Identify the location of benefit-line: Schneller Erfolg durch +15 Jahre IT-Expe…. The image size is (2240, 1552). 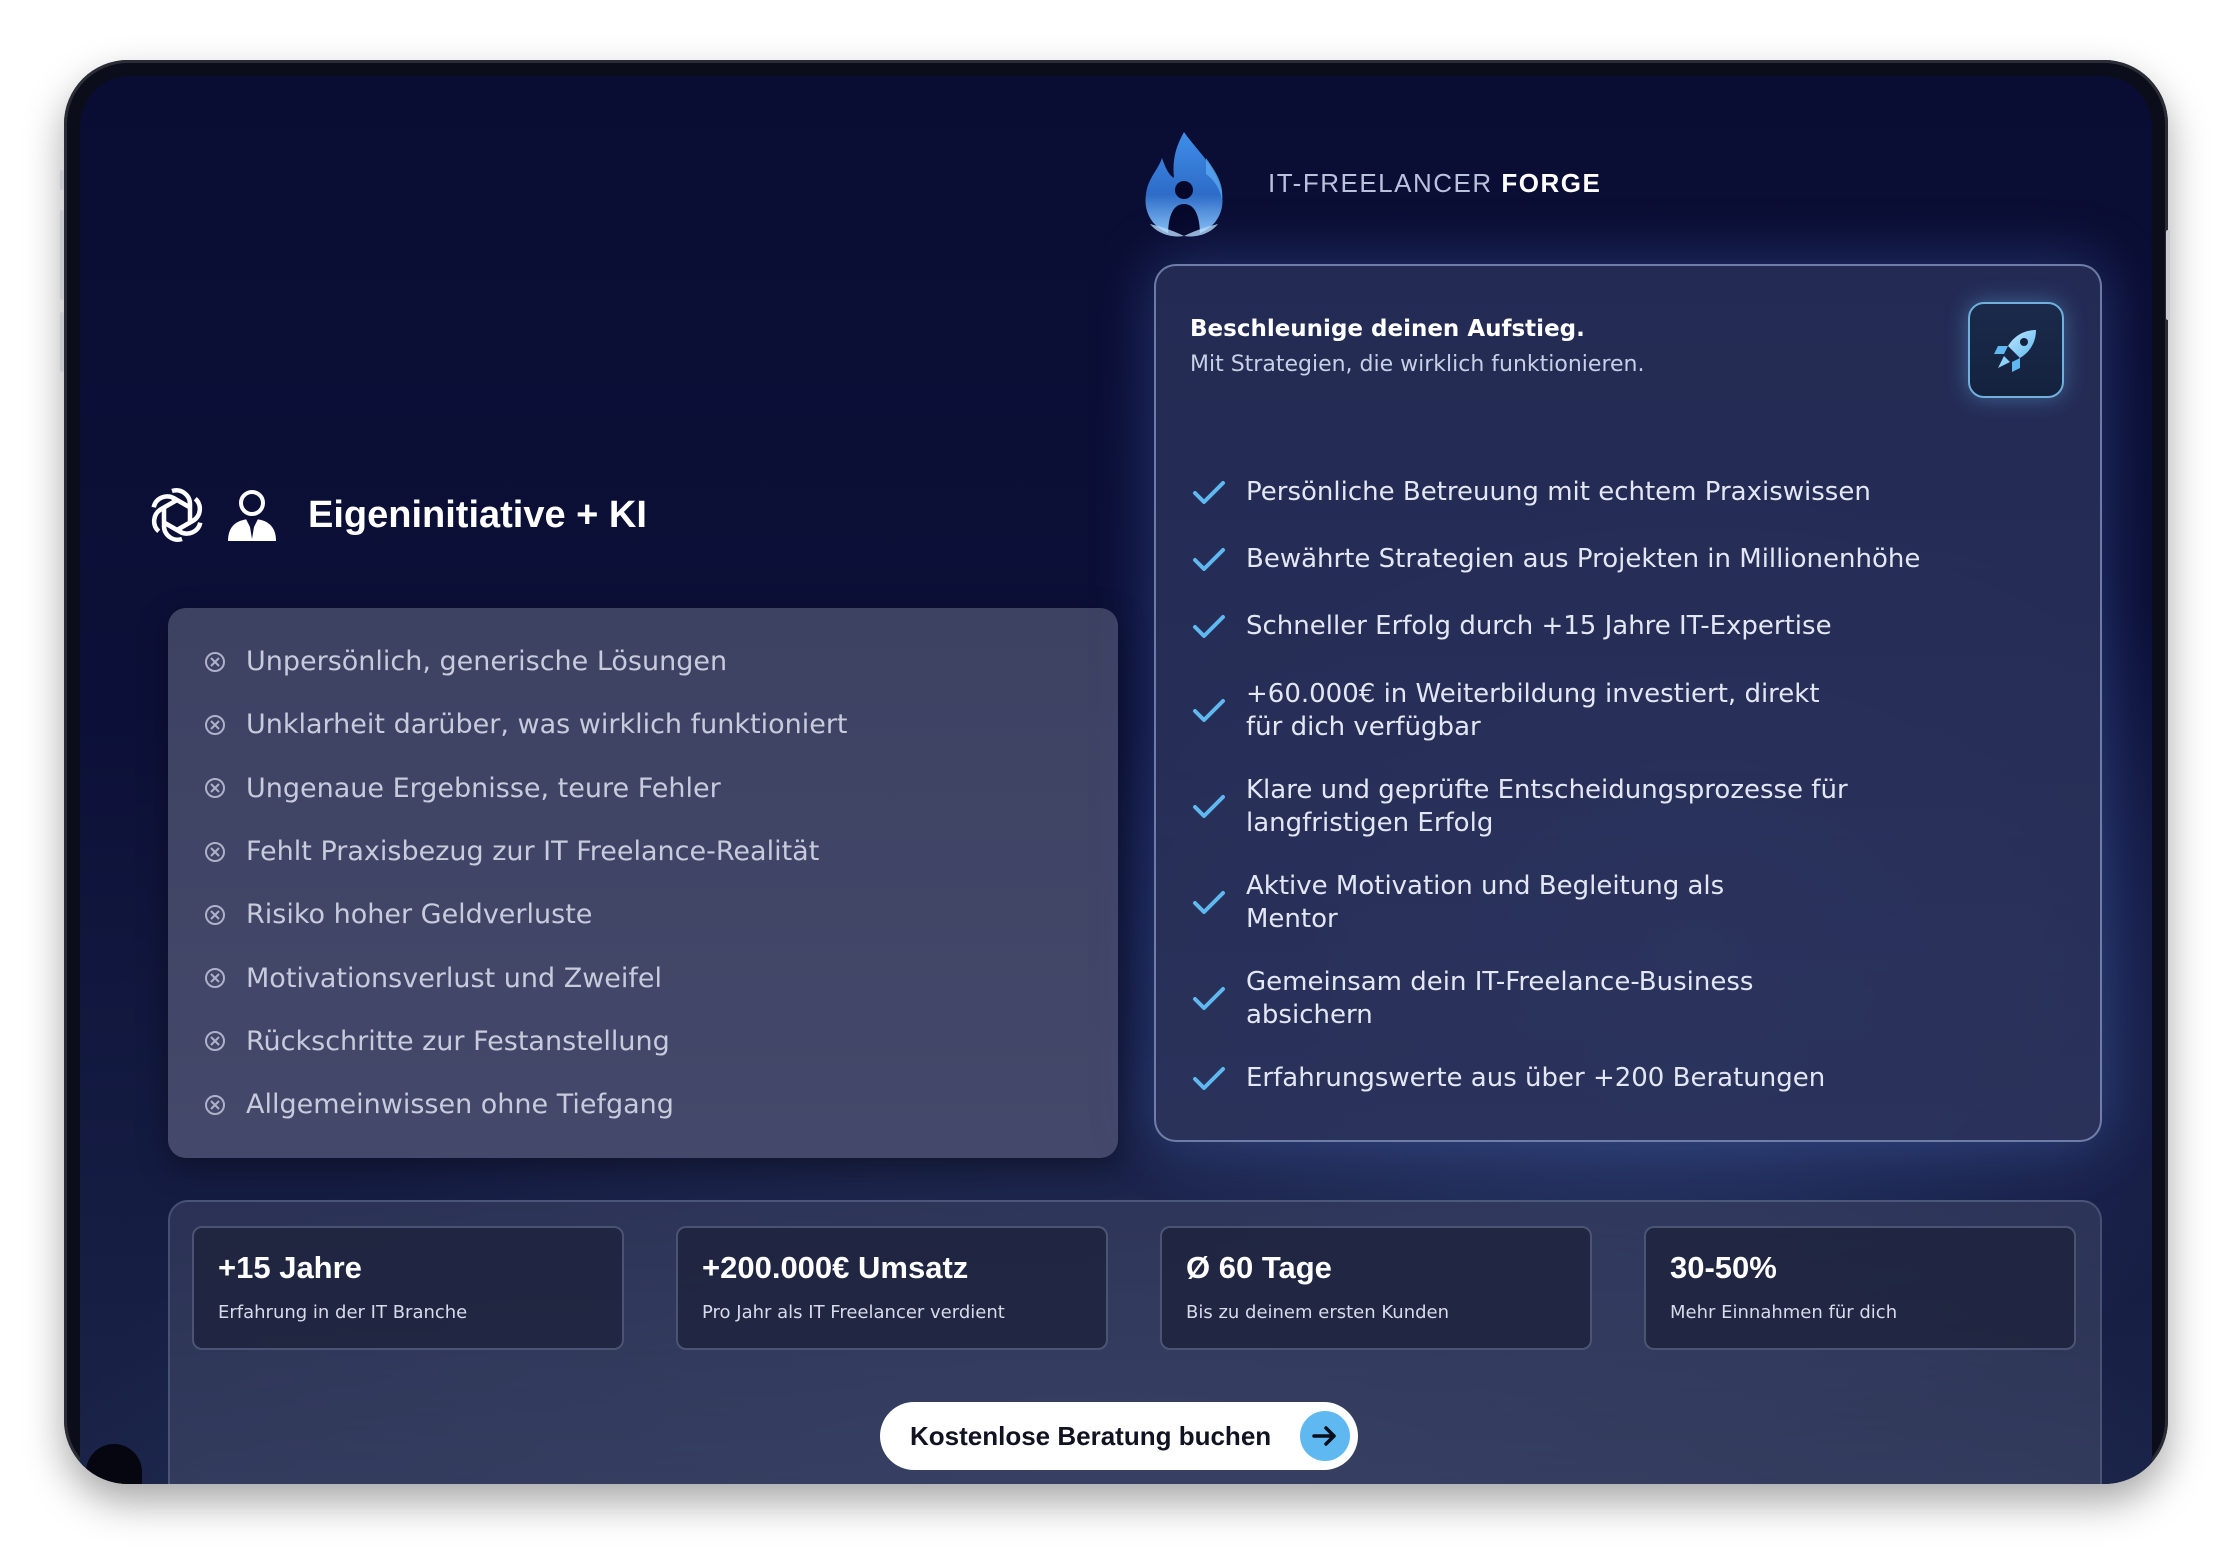
(1539, 626).